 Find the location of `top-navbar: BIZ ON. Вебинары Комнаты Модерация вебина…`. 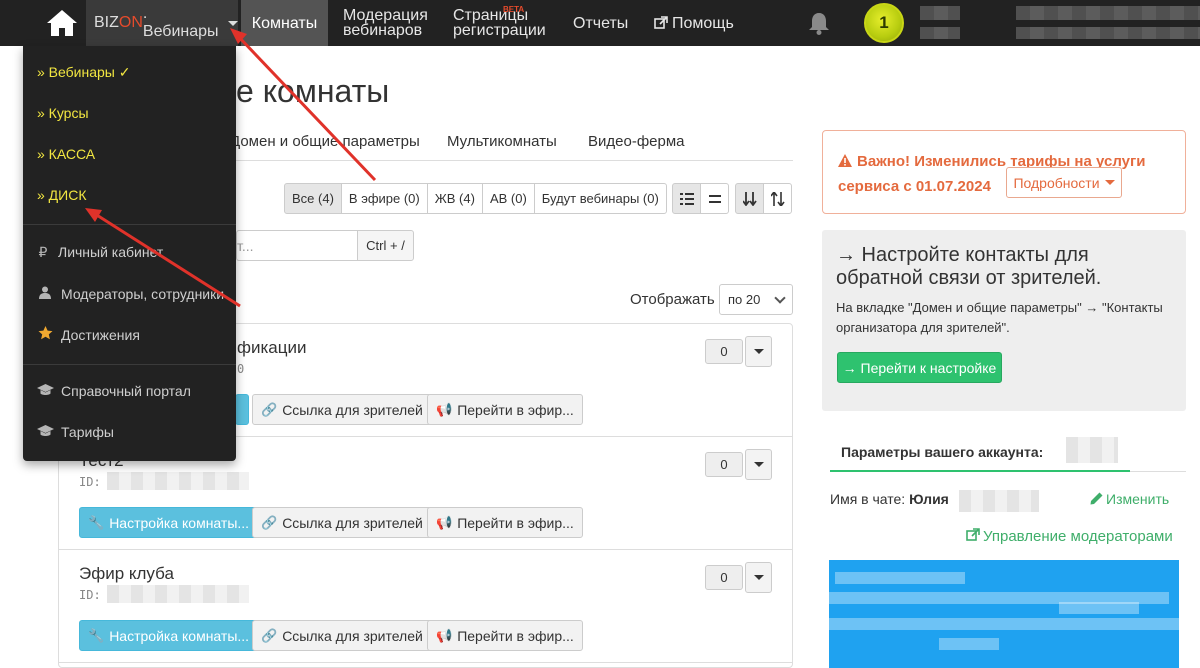

top-navbar: BIZ ON. Вебинары Комнаты Модерация вебина… is located at coordinates (600, 23).